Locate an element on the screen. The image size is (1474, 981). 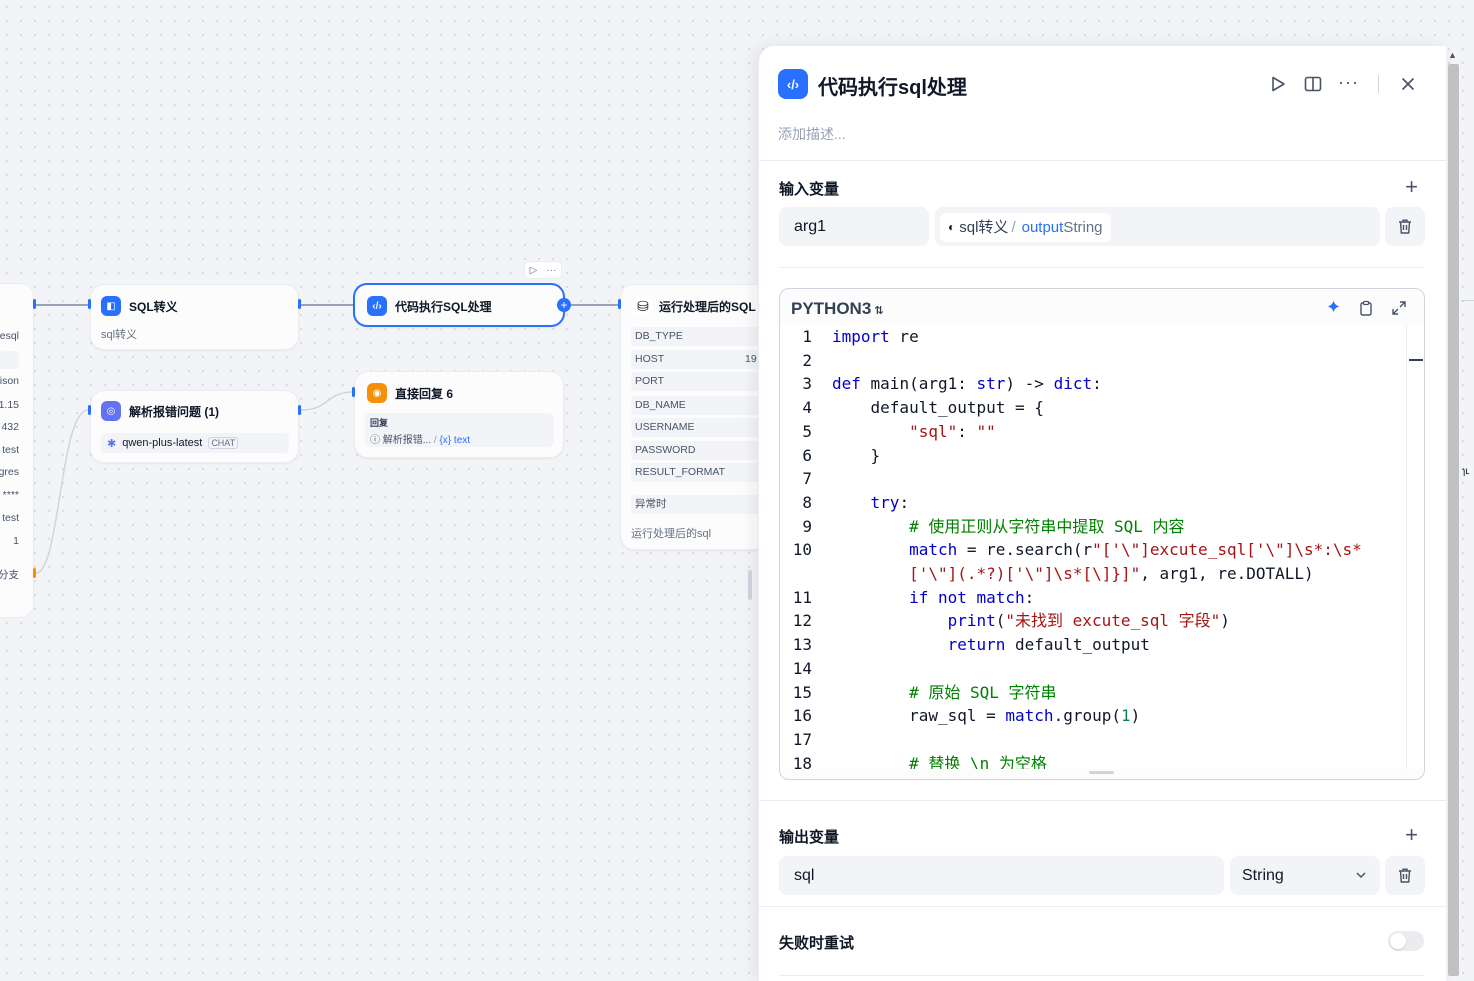
reply-ref-sep: / is located at coordinates (435, 440).